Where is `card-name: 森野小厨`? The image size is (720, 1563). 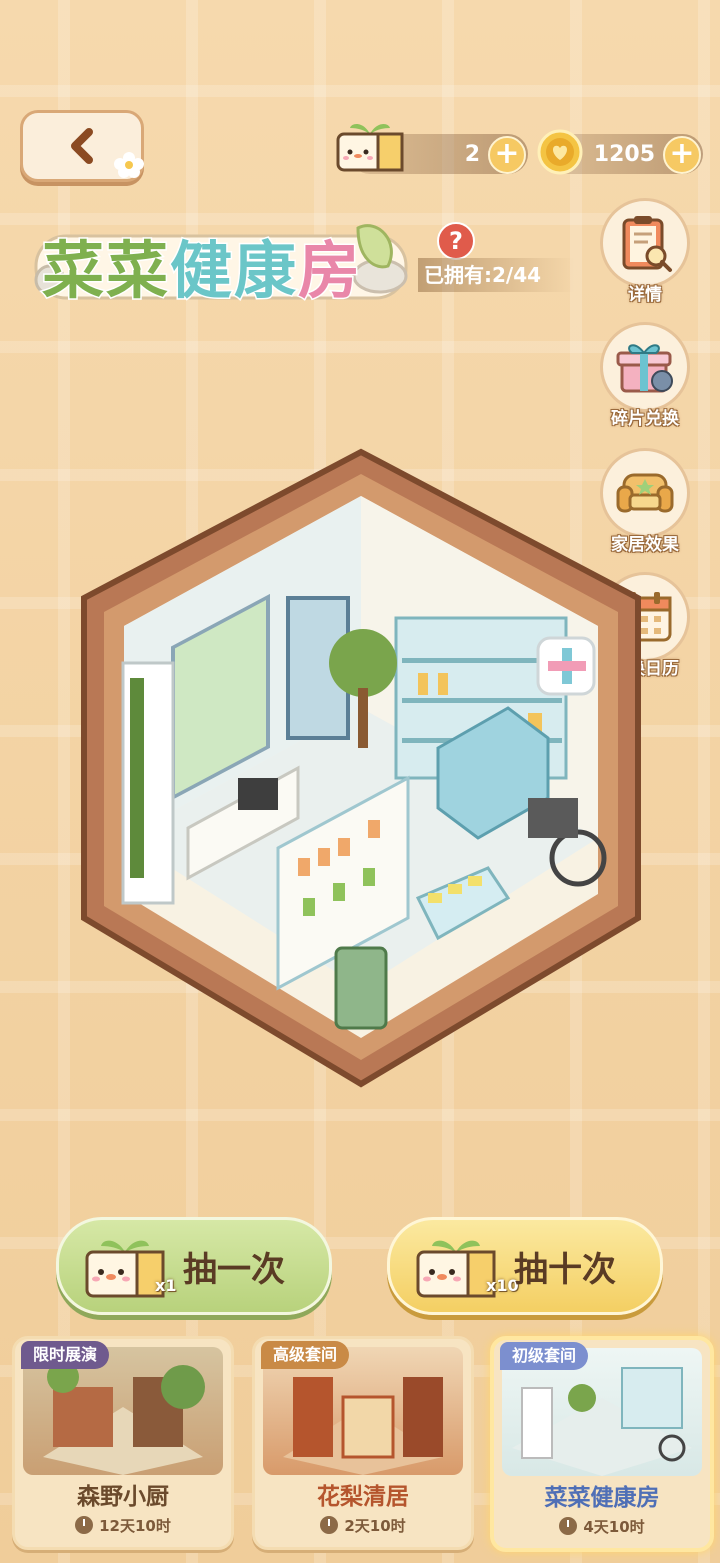 card-name: 森野小厨 is located at coordinates (123, 1497).